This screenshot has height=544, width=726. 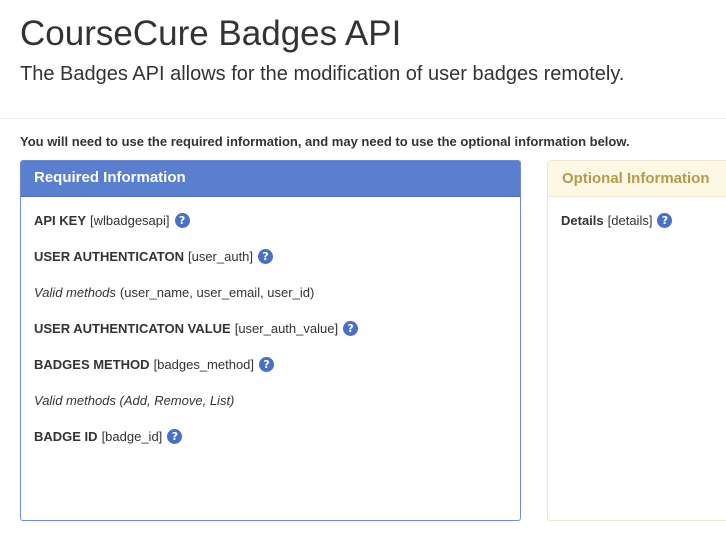 I want to click on field-api-key: API KEY [wlbadgesapi] ?, so click(x=270, y=220).